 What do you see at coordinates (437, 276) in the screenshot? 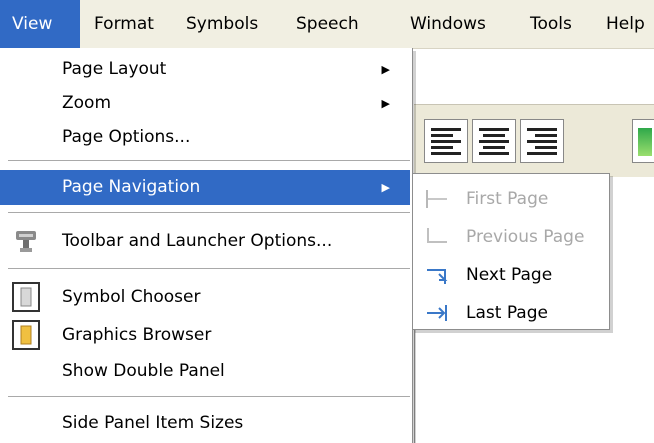
I see `next-page-icon` at bounding box center [437, 276].